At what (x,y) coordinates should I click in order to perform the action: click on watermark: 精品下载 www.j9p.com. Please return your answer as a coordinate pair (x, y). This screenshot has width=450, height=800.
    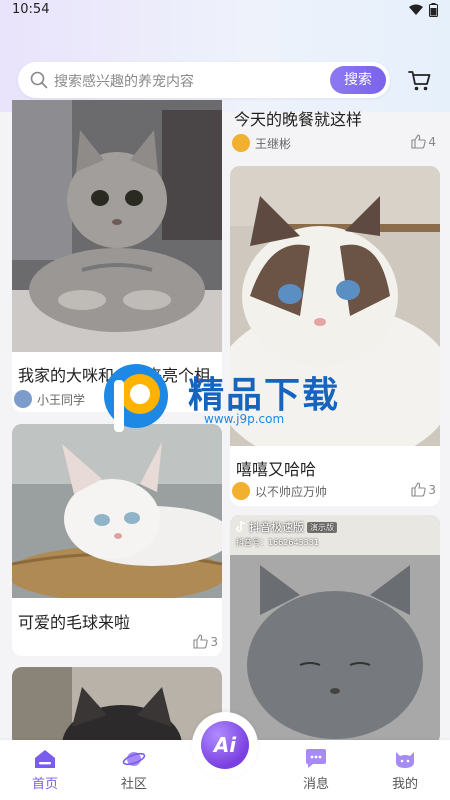
    Looking at the image, I should click on (230, 400).